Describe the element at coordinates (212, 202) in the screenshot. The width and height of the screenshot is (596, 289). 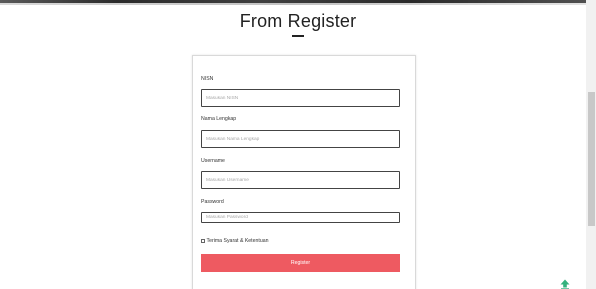
I see `password-label: Password` at that location.